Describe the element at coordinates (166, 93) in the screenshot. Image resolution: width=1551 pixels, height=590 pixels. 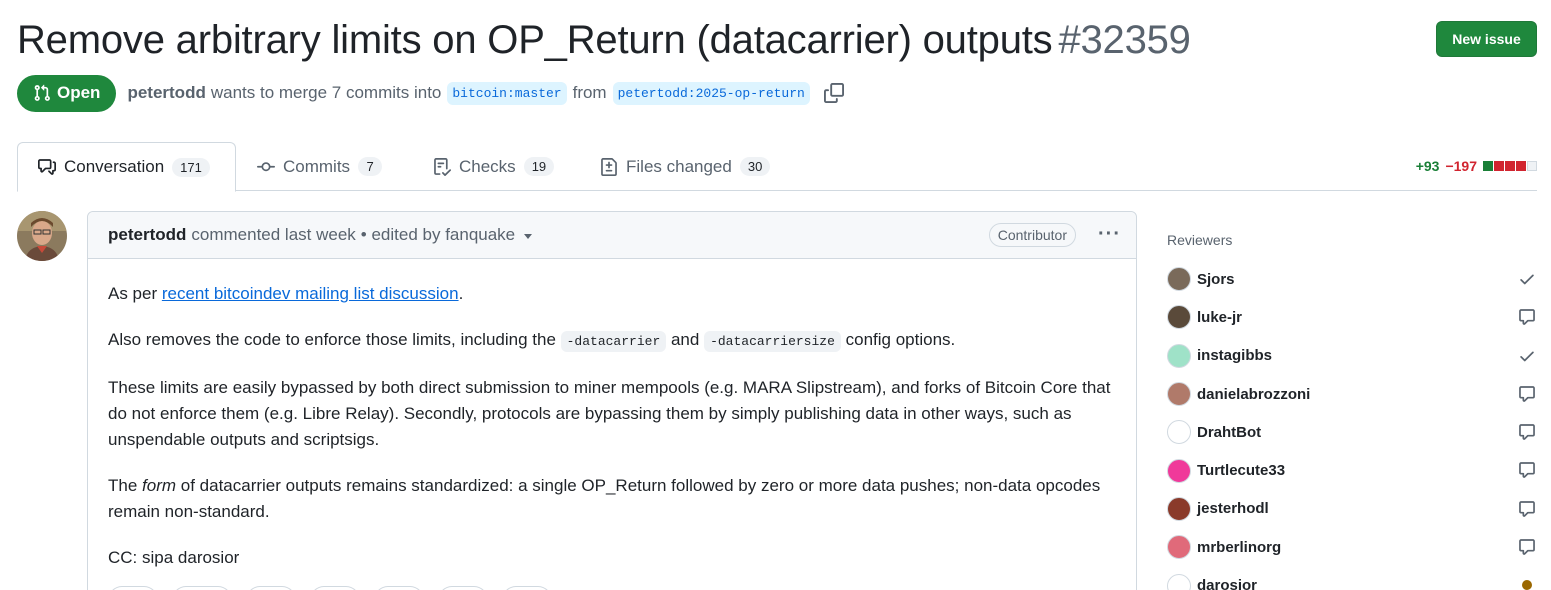
I see `pr-author-link: petertodd` at that location.